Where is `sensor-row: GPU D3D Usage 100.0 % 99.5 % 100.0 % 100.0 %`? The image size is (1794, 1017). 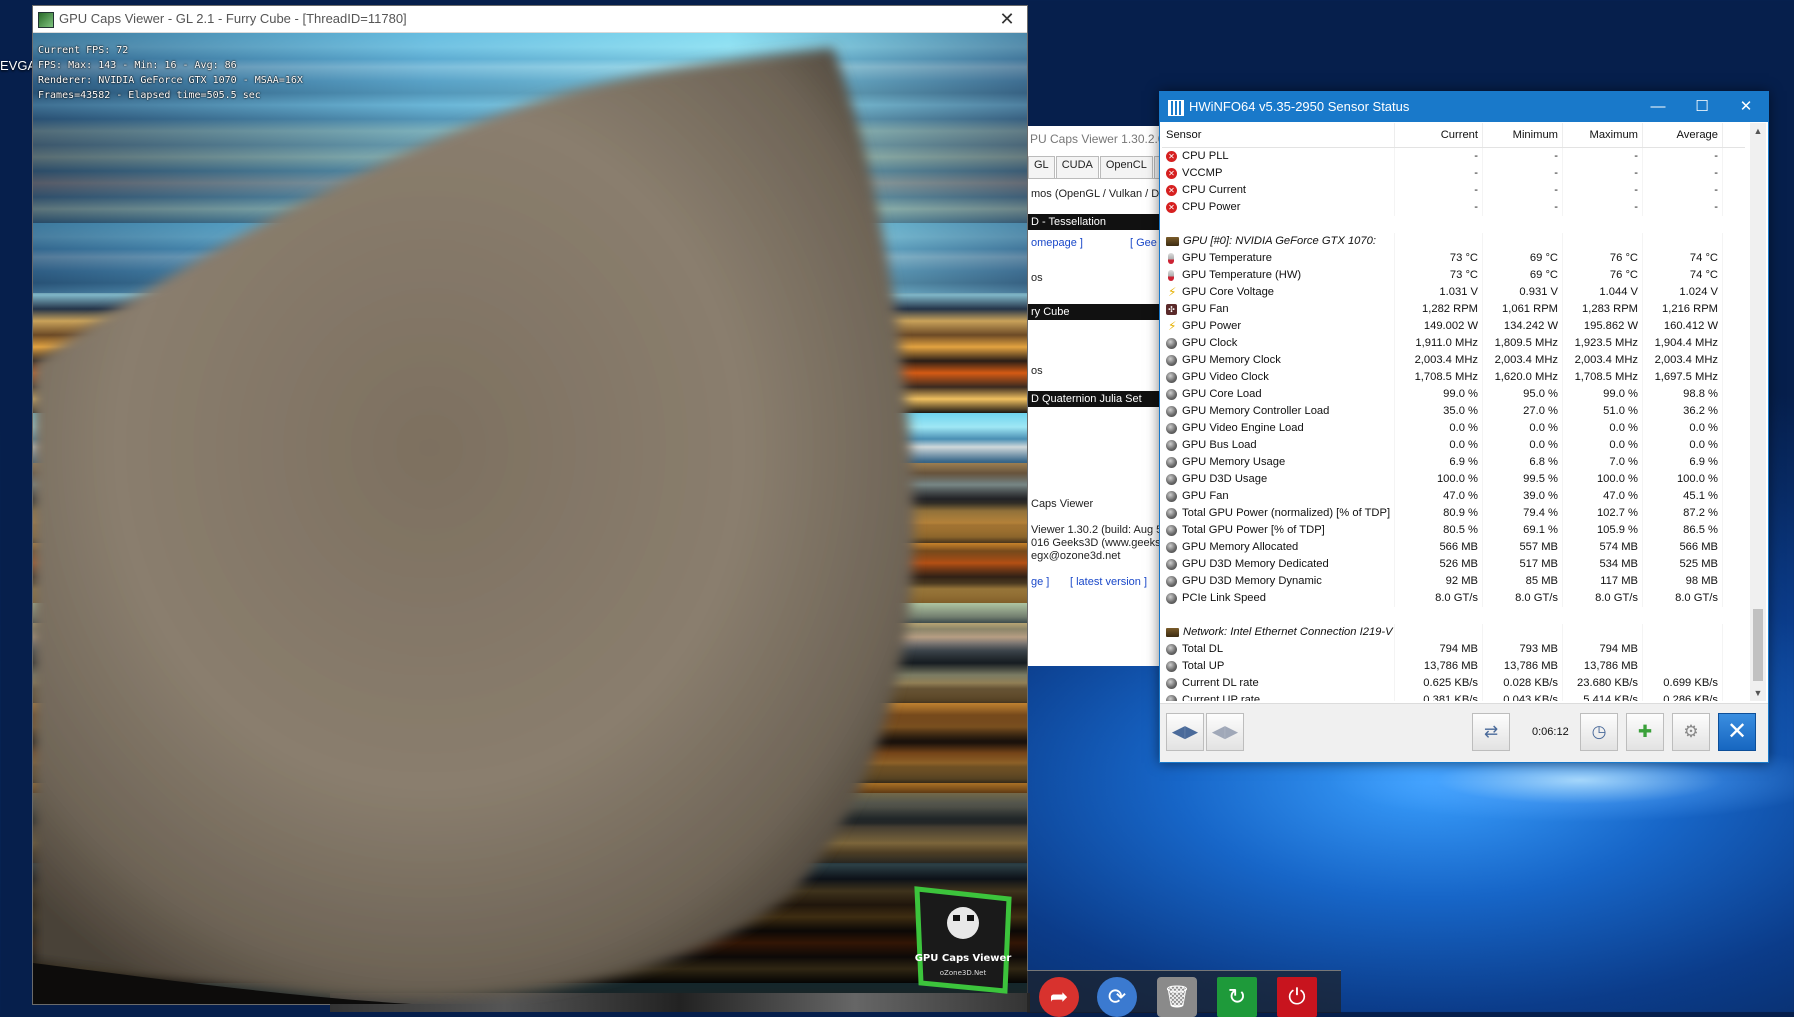
sensor-row: GPU D3D Usage 100.0 % 99.5 % 100.0 % 100.0 % is located at coordinates (1453, 479).